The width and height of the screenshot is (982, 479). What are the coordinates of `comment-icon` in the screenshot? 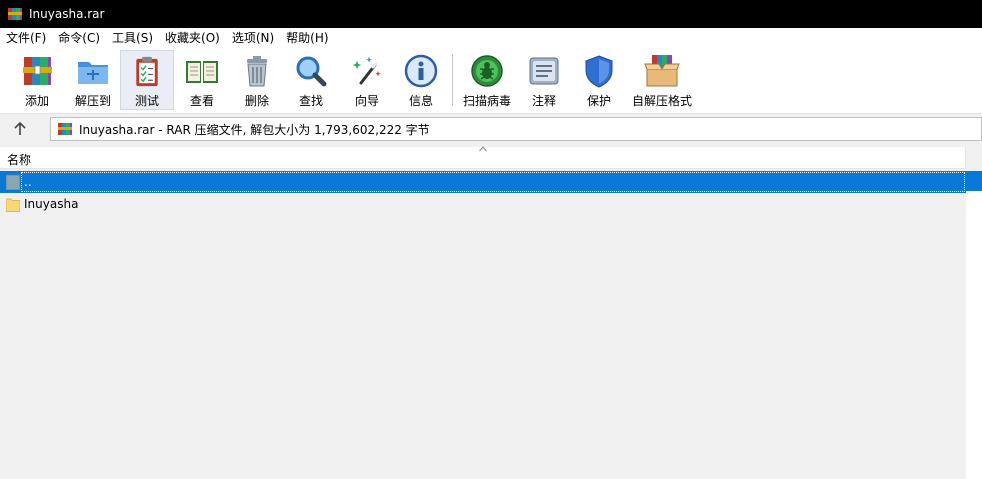 It's located at (544, 71).